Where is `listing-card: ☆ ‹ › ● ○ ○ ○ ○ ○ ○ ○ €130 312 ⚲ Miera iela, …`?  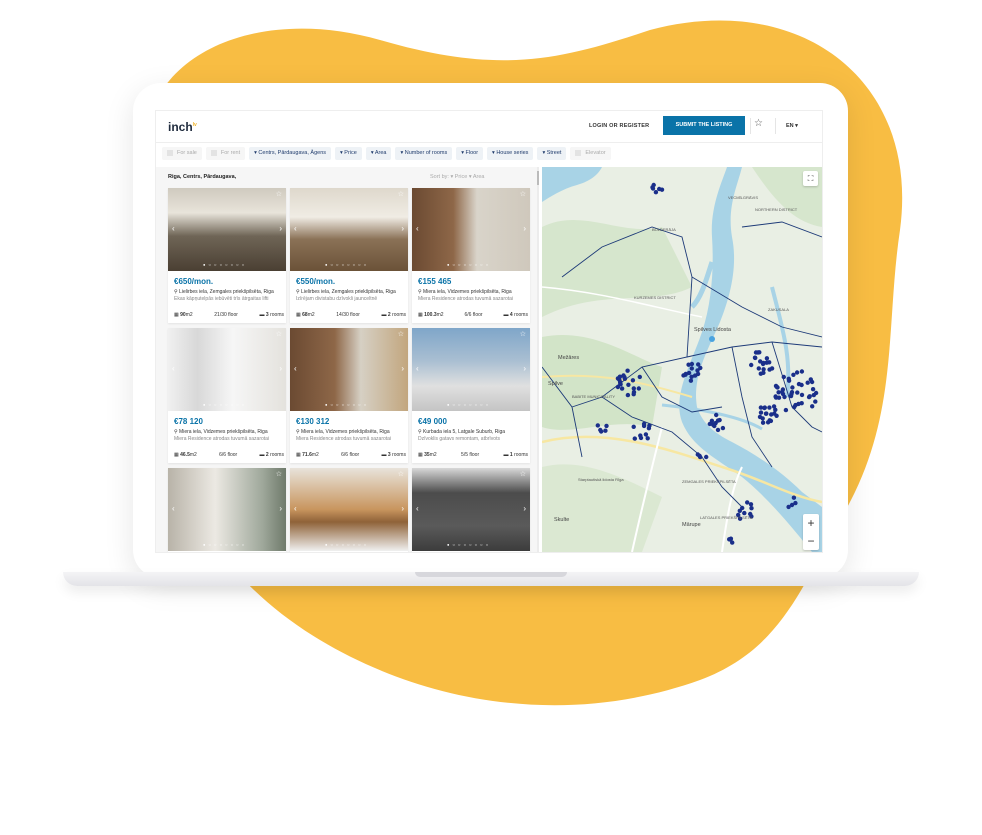
listing-card: ☆ ‹ › ● ○ ○ ○ ○ ○ ○ ○ €130 312 ⚲ Miera iela, … is located at coordinates (349, 395).